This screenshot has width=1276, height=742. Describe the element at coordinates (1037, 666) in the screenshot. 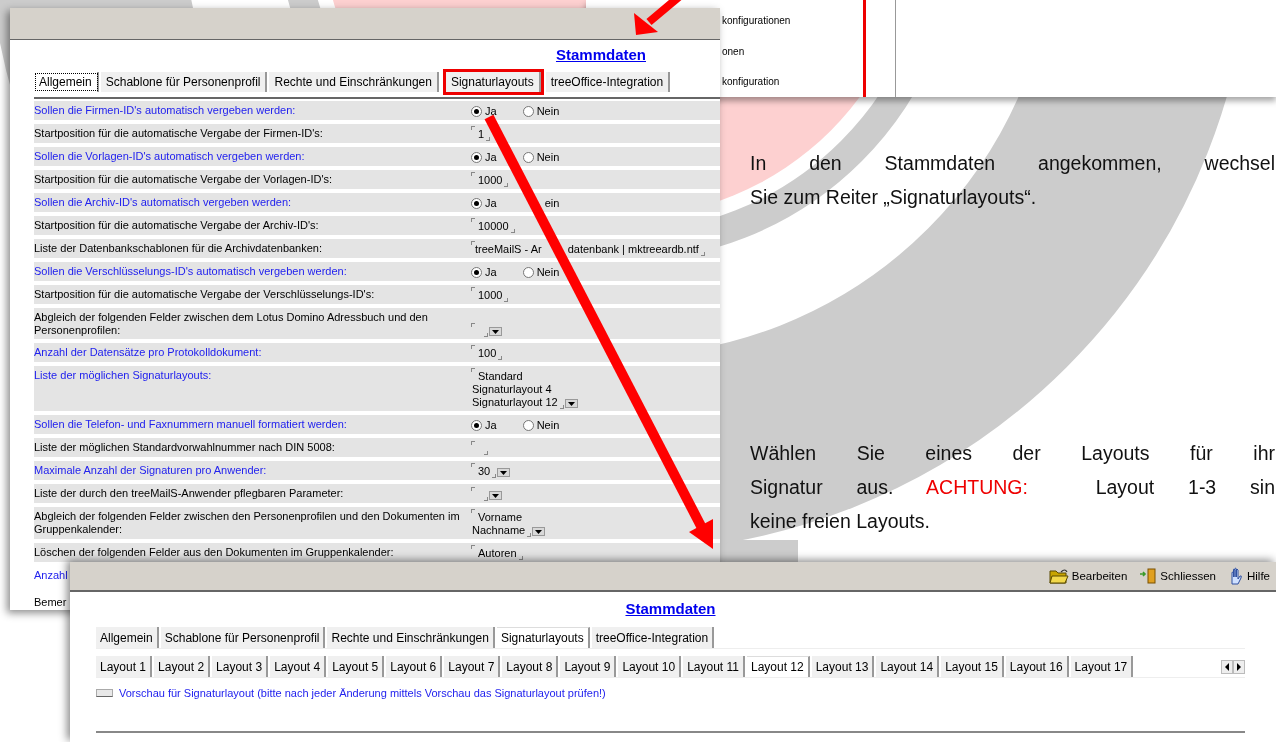

I see `tab: Layout 16` at that location.